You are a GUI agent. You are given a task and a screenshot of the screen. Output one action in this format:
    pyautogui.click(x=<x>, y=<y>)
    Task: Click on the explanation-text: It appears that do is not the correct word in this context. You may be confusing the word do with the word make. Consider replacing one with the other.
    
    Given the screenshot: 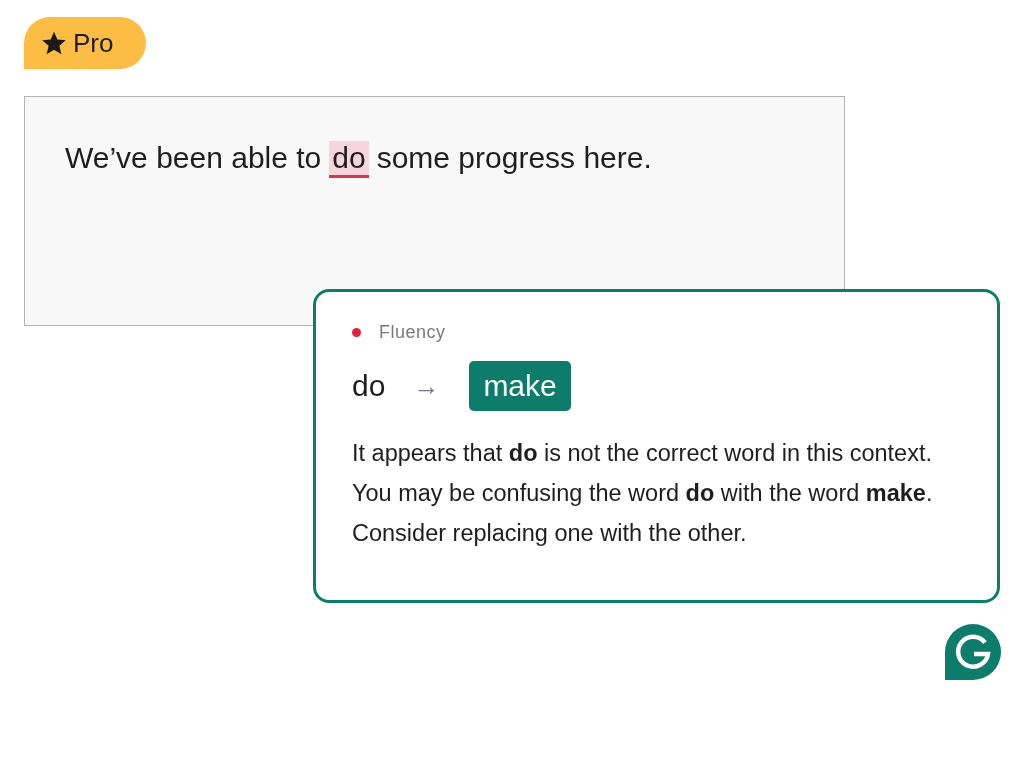 What is the action you would take?
    pyautogui.click(x=643, y=493)
    